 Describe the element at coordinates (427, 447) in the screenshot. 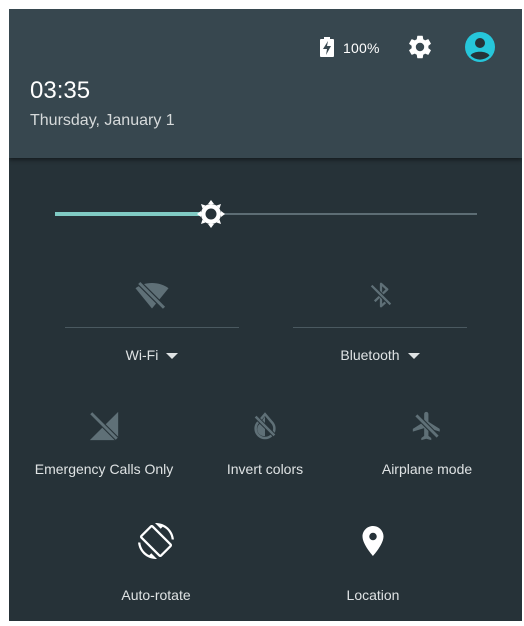

I see `airplane-mode-tile: Airplane mode` at that location.